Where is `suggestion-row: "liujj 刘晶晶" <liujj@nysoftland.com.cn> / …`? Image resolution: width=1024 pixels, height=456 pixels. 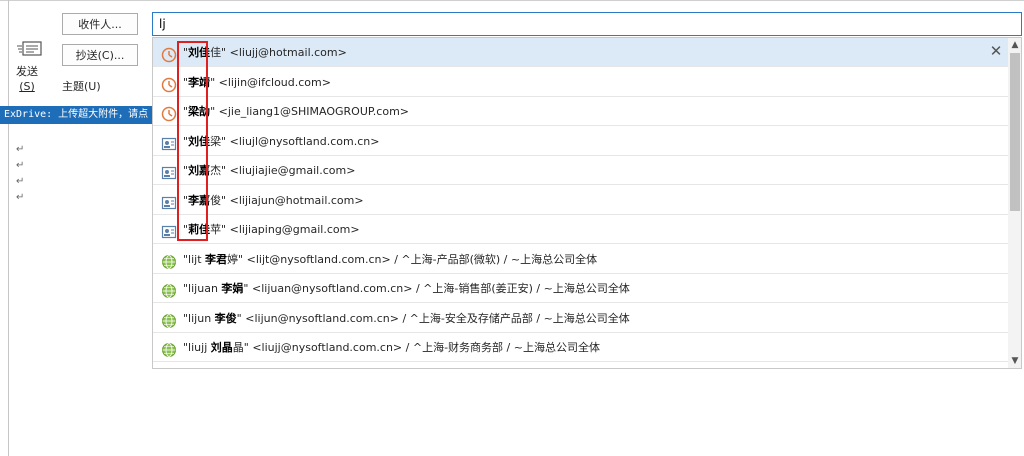
suggestion-row: "liujj 刘晶晶" <liujj@nysoftland.com.cn> / … is located at coordinates (580, 347).